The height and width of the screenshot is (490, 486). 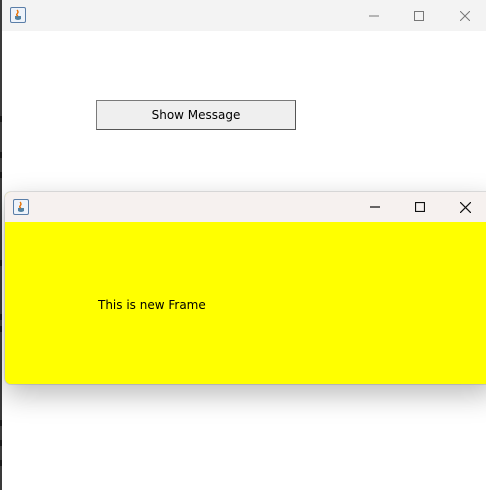 What do you see at coordinates (244, 15) in the screenshot?
I see `main-titlebar` at bounding box center [244, 15].